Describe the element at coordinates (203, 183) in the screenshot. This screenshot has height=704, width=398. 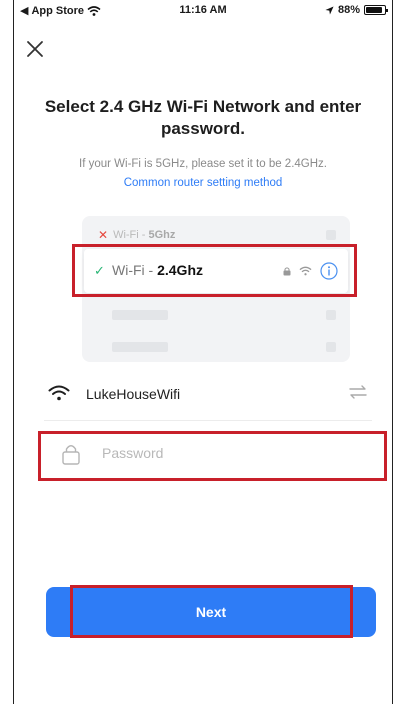
I see `router-setting-link: Common router setting method` at that location.